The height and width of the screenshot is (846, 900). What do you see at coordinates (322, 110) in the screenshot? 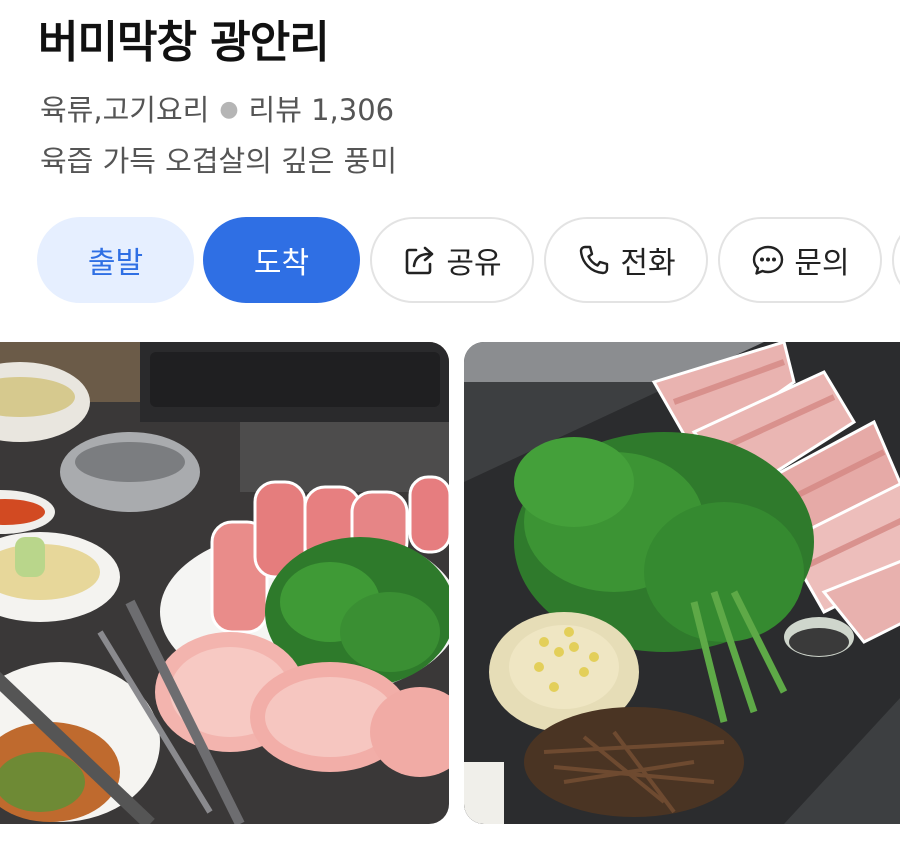
I see `review-count-link: 리뷰 1,306` at bounding box center [322, 110].